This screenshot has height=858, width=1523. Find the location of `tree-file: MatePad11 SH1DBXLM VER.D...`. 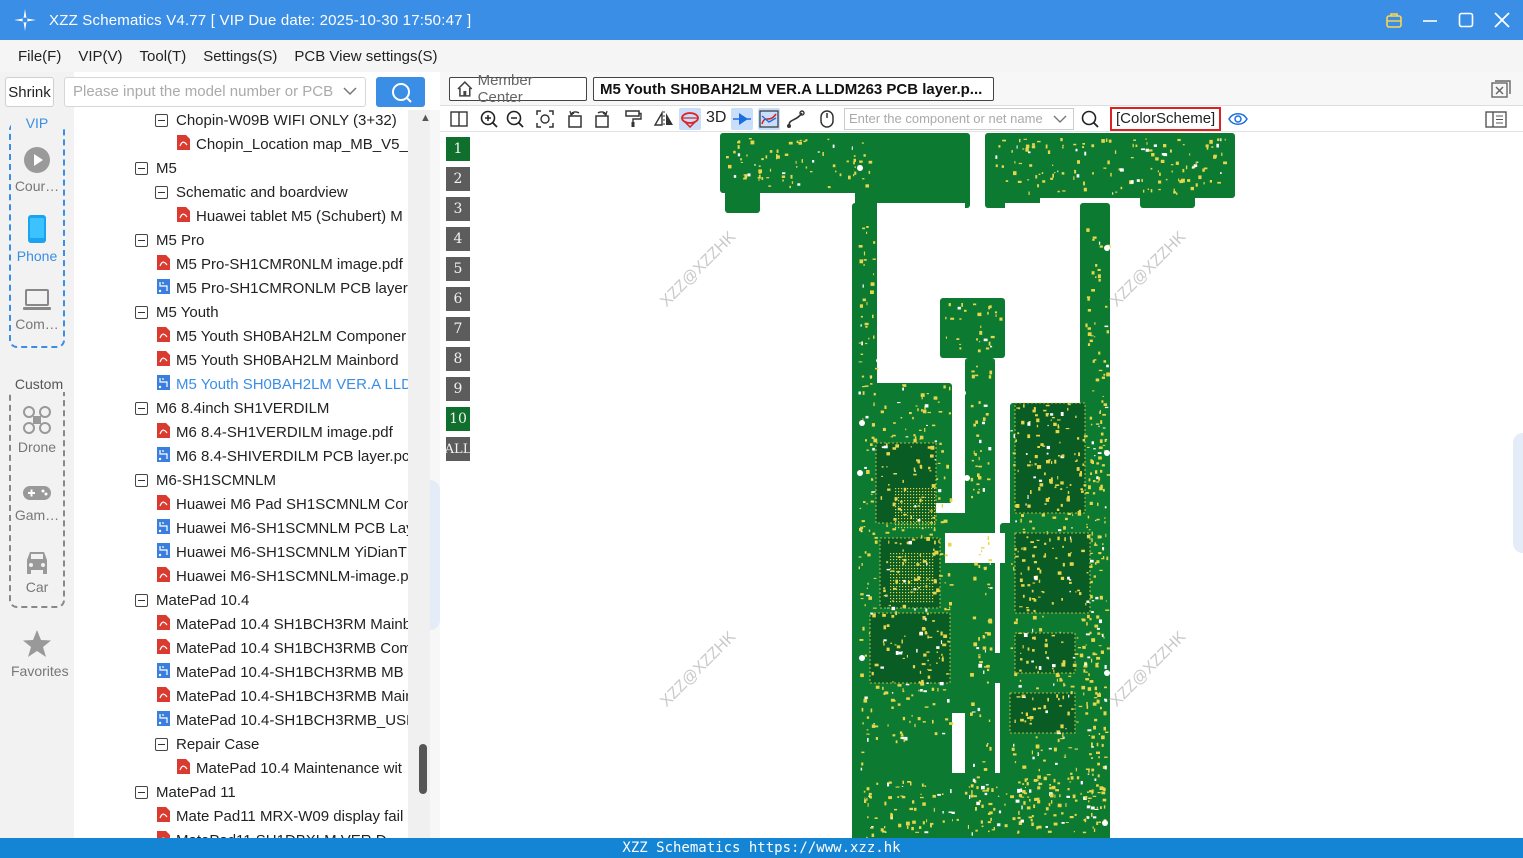

tree-file: MatePad11 SH1DBXLM VER.D... is located at coordinates (278, 833).